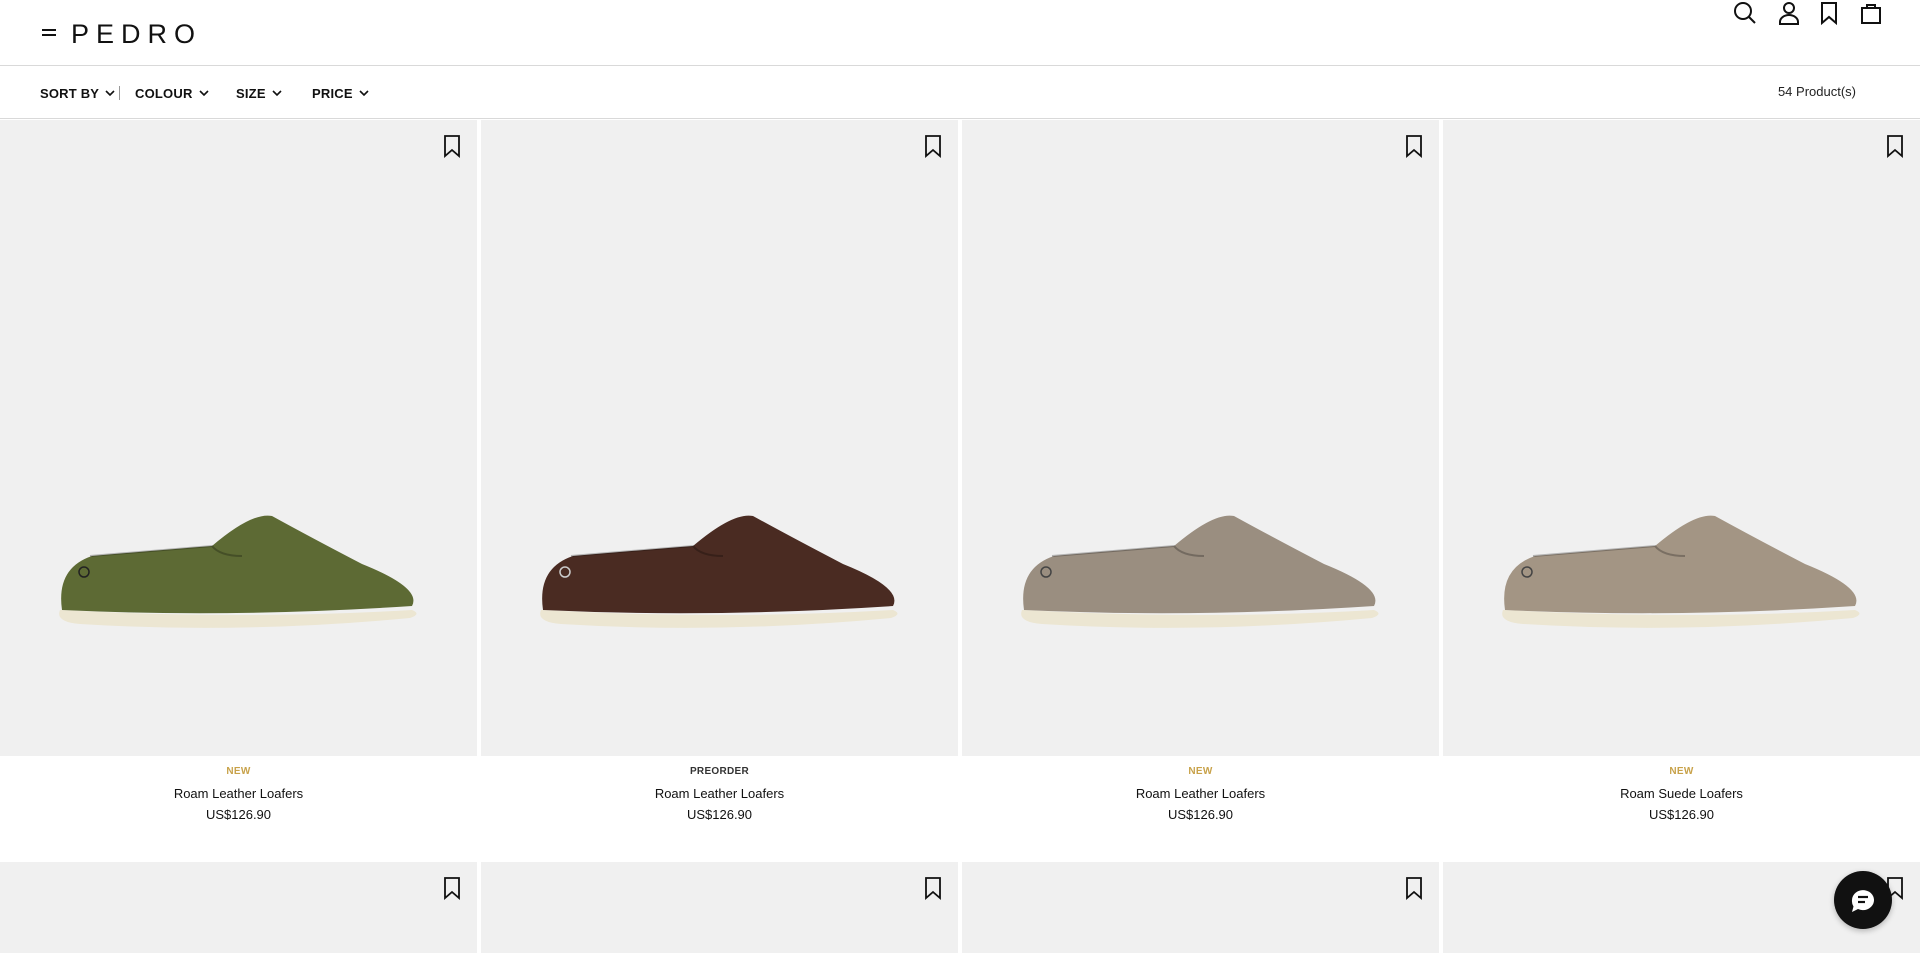 Image resolution: width=1920 pixels, height=953 pixels. I want to click on size-label: SIZE, so click(251, 93).